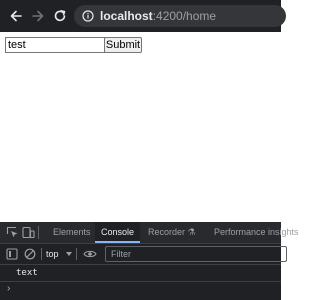 Image resolution: width=320 pixels, height=300 pixels. What do you see at coordinates (72, 232) in the screenshot?
I see `tab-elements: Elements` at bounding box center [72, 232].